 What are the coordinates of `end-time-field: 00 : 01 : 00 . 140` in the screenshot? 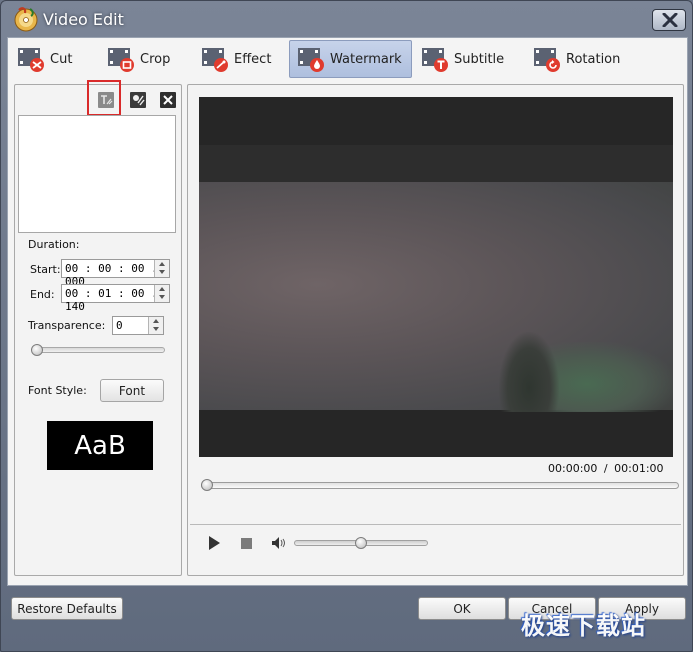 It's located at (115, 298).